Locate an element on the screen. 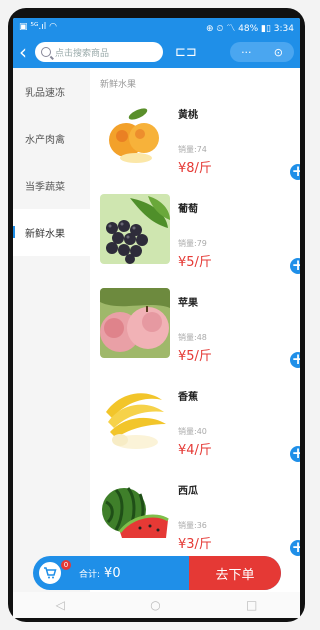 The image size is (320, 630). product-name: 葡萄 is located at coordinates (188, 209).